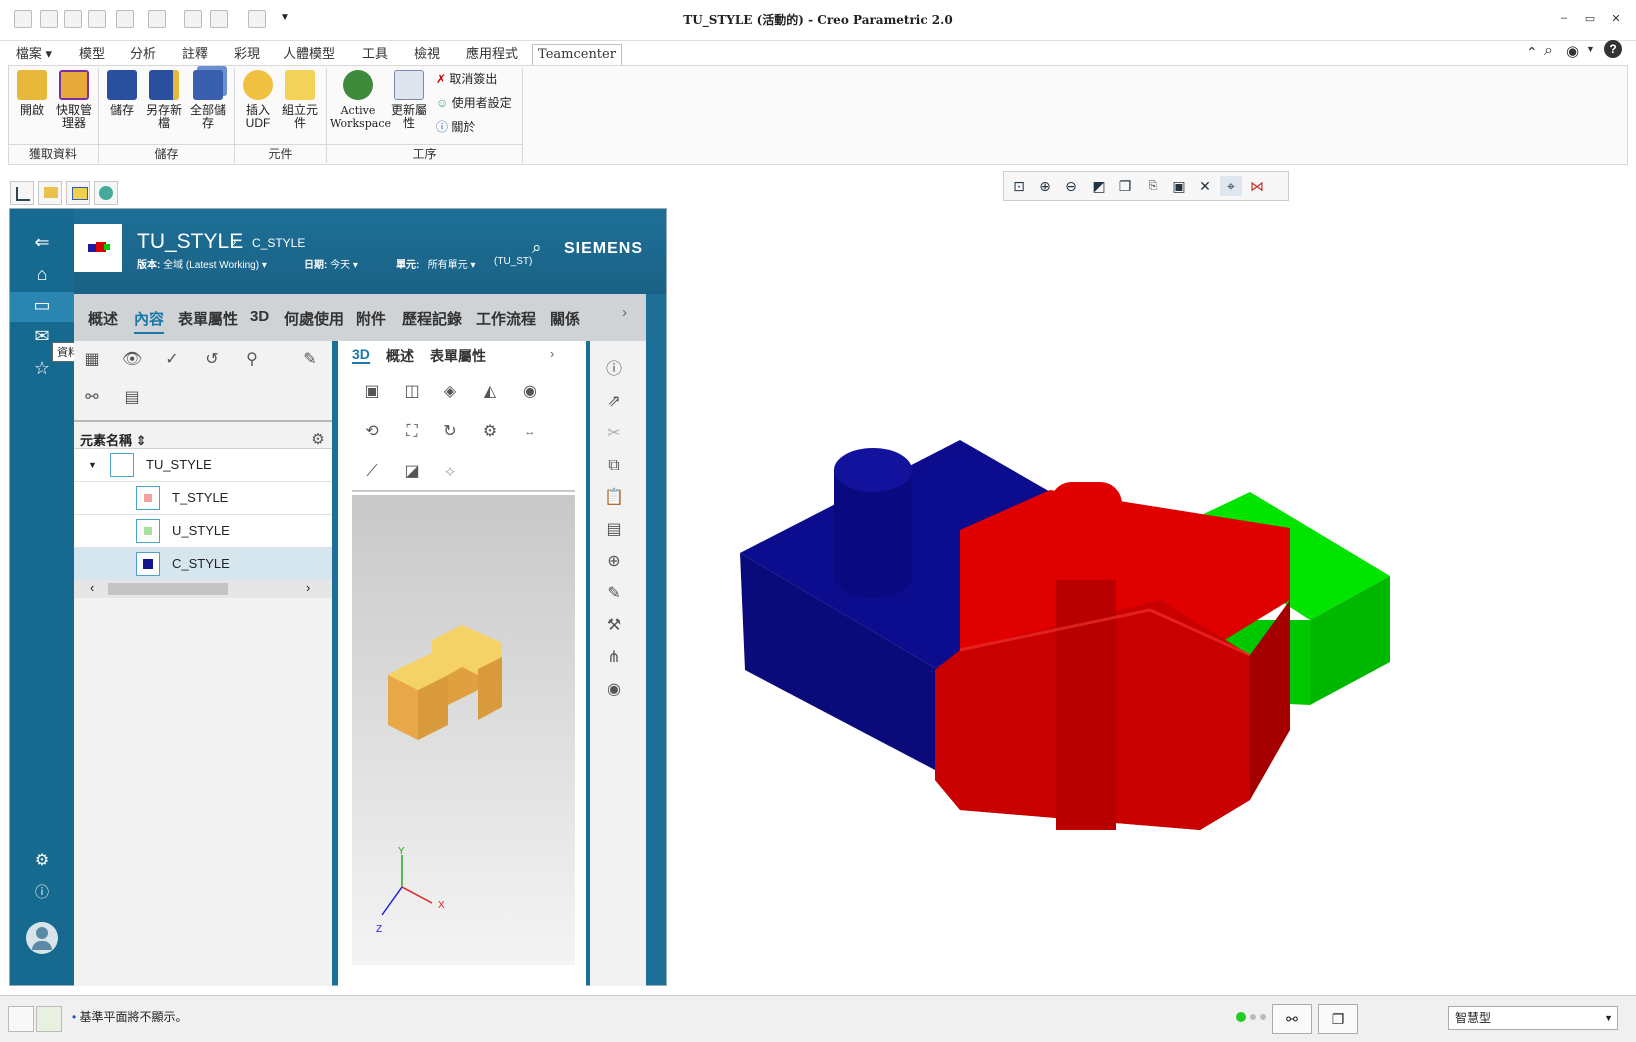  I want to click on tab-3d: 3D, so click(259, 316).